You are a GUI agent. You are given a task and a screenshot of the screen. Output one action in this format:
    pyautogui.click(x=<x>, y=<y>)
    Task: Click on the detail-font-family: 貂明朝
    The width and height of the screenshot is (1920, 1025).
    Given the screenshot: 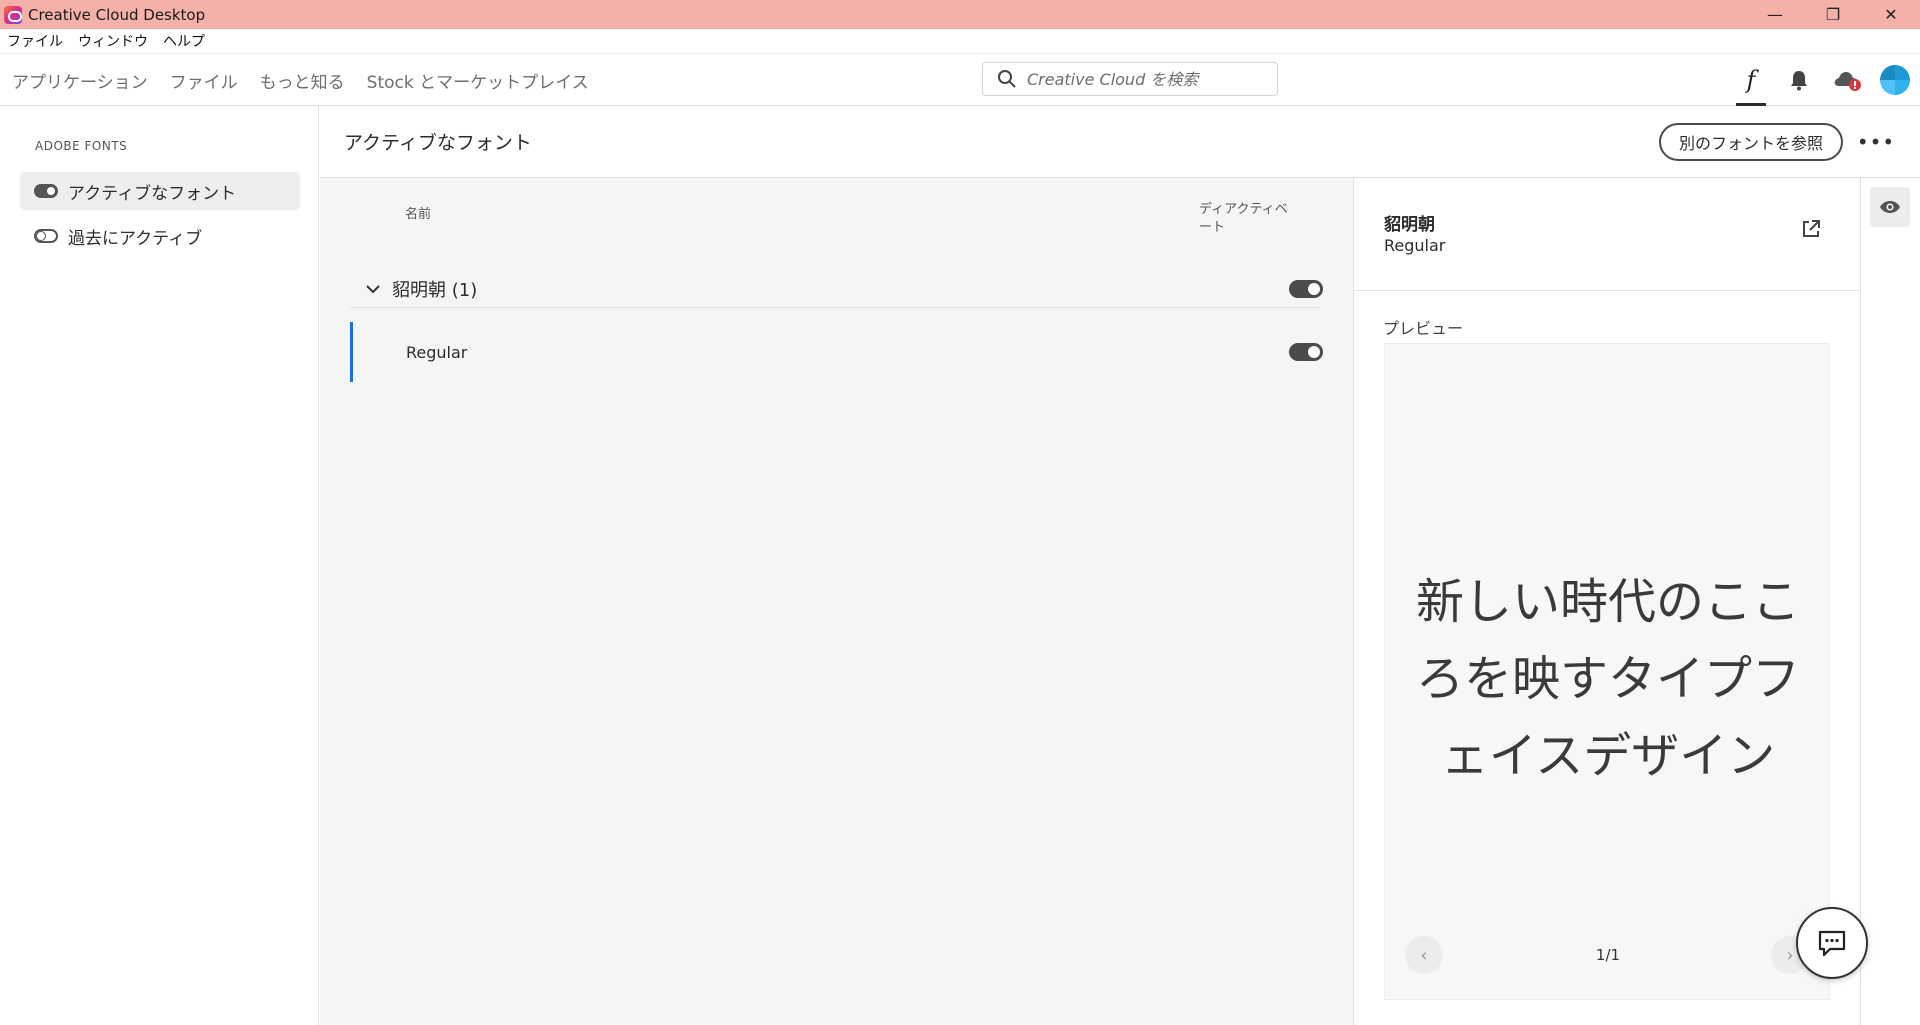 What is the action you would take?
    pyautogui.click(x=1409, y=225)
    